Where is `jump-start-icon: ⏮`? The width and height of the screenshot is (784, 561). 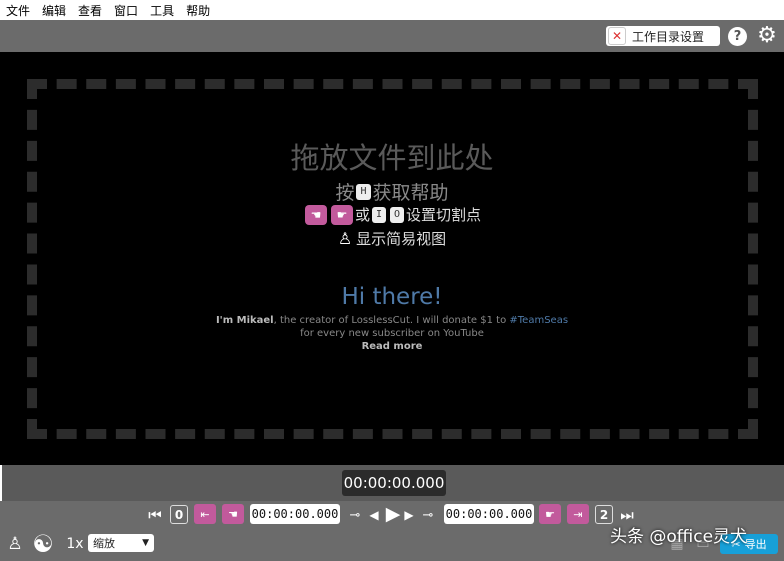
jump-start-icon: ⏮ is located at coordinates (155, 515).